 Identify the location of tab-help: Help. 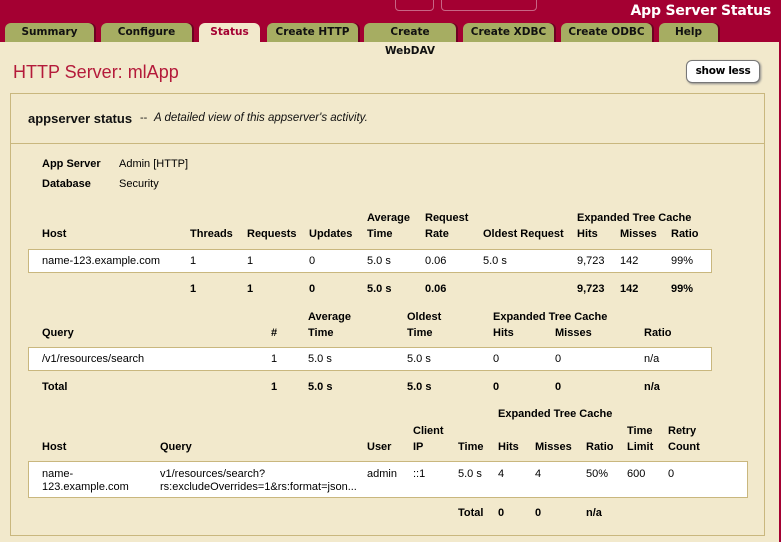
(688, 32).